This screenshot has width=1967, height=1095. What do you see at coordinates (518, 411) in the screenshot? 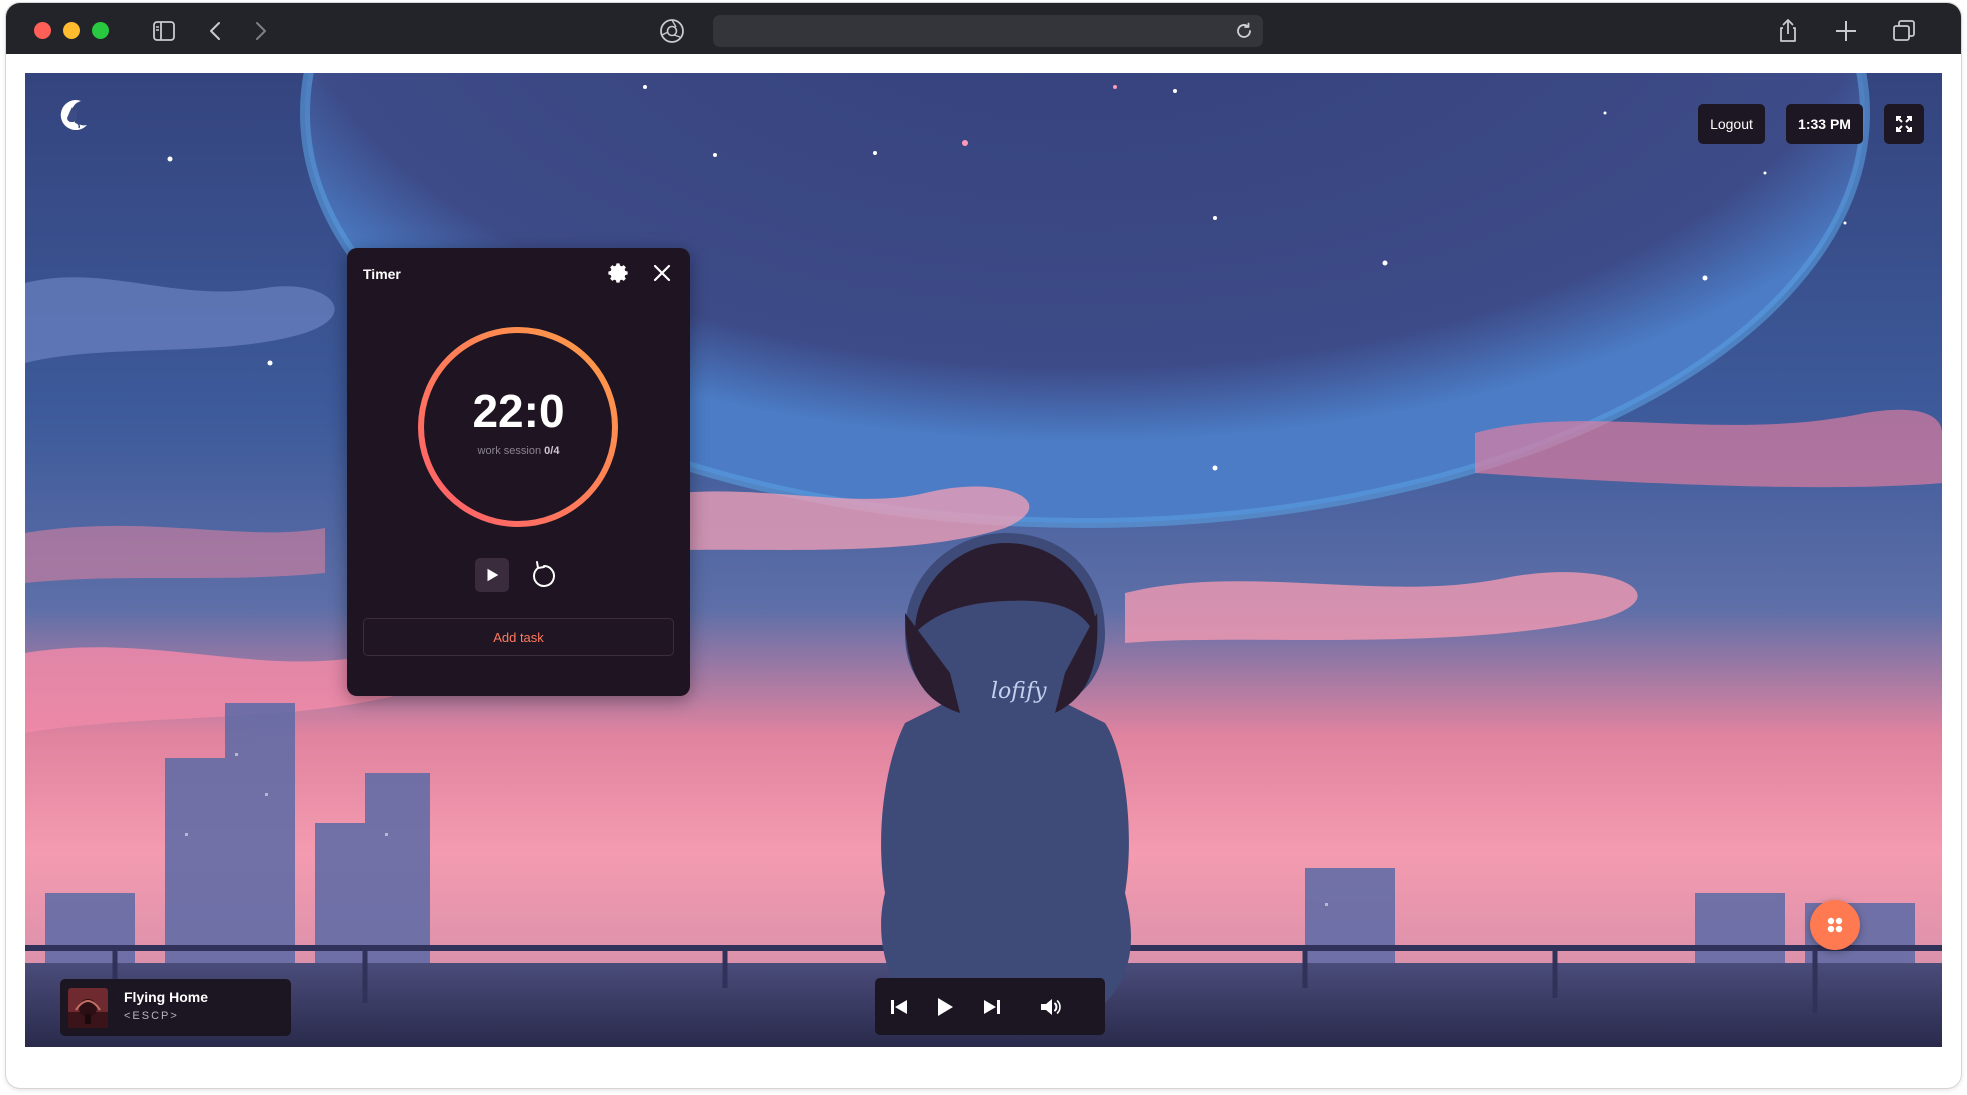
I see `timer-countdown: 22:0` at bounding box center [518, 411].